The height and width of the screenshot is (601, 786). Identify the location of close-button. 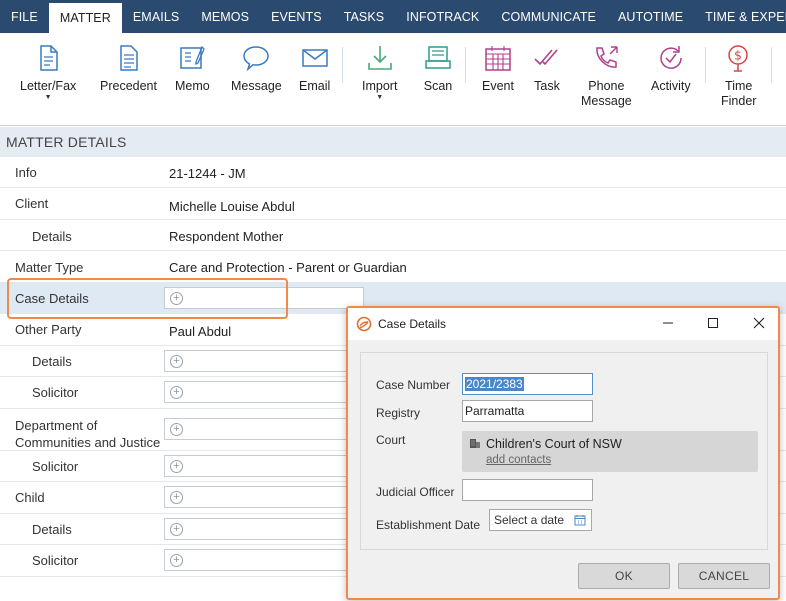
(759, 323).